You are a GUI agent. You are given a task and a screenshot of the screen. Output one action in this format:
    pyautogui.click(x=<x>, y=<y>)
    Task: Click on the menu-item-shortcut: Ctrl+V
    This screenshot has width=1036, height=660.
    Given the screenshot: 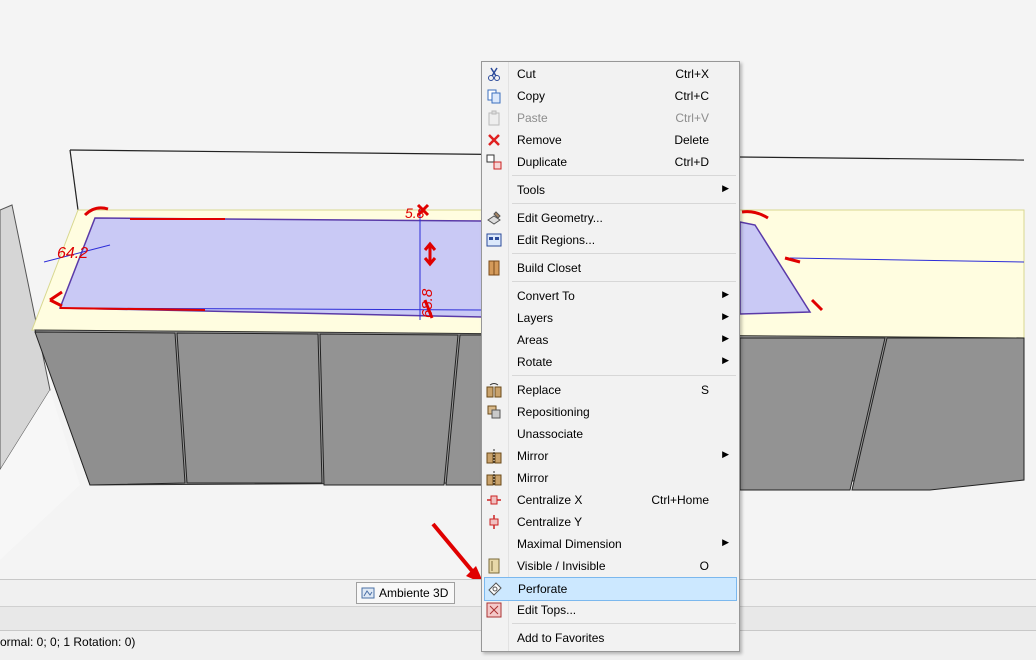 What is the action you would take?
    pyautogui.click(x=692, y=118)
    